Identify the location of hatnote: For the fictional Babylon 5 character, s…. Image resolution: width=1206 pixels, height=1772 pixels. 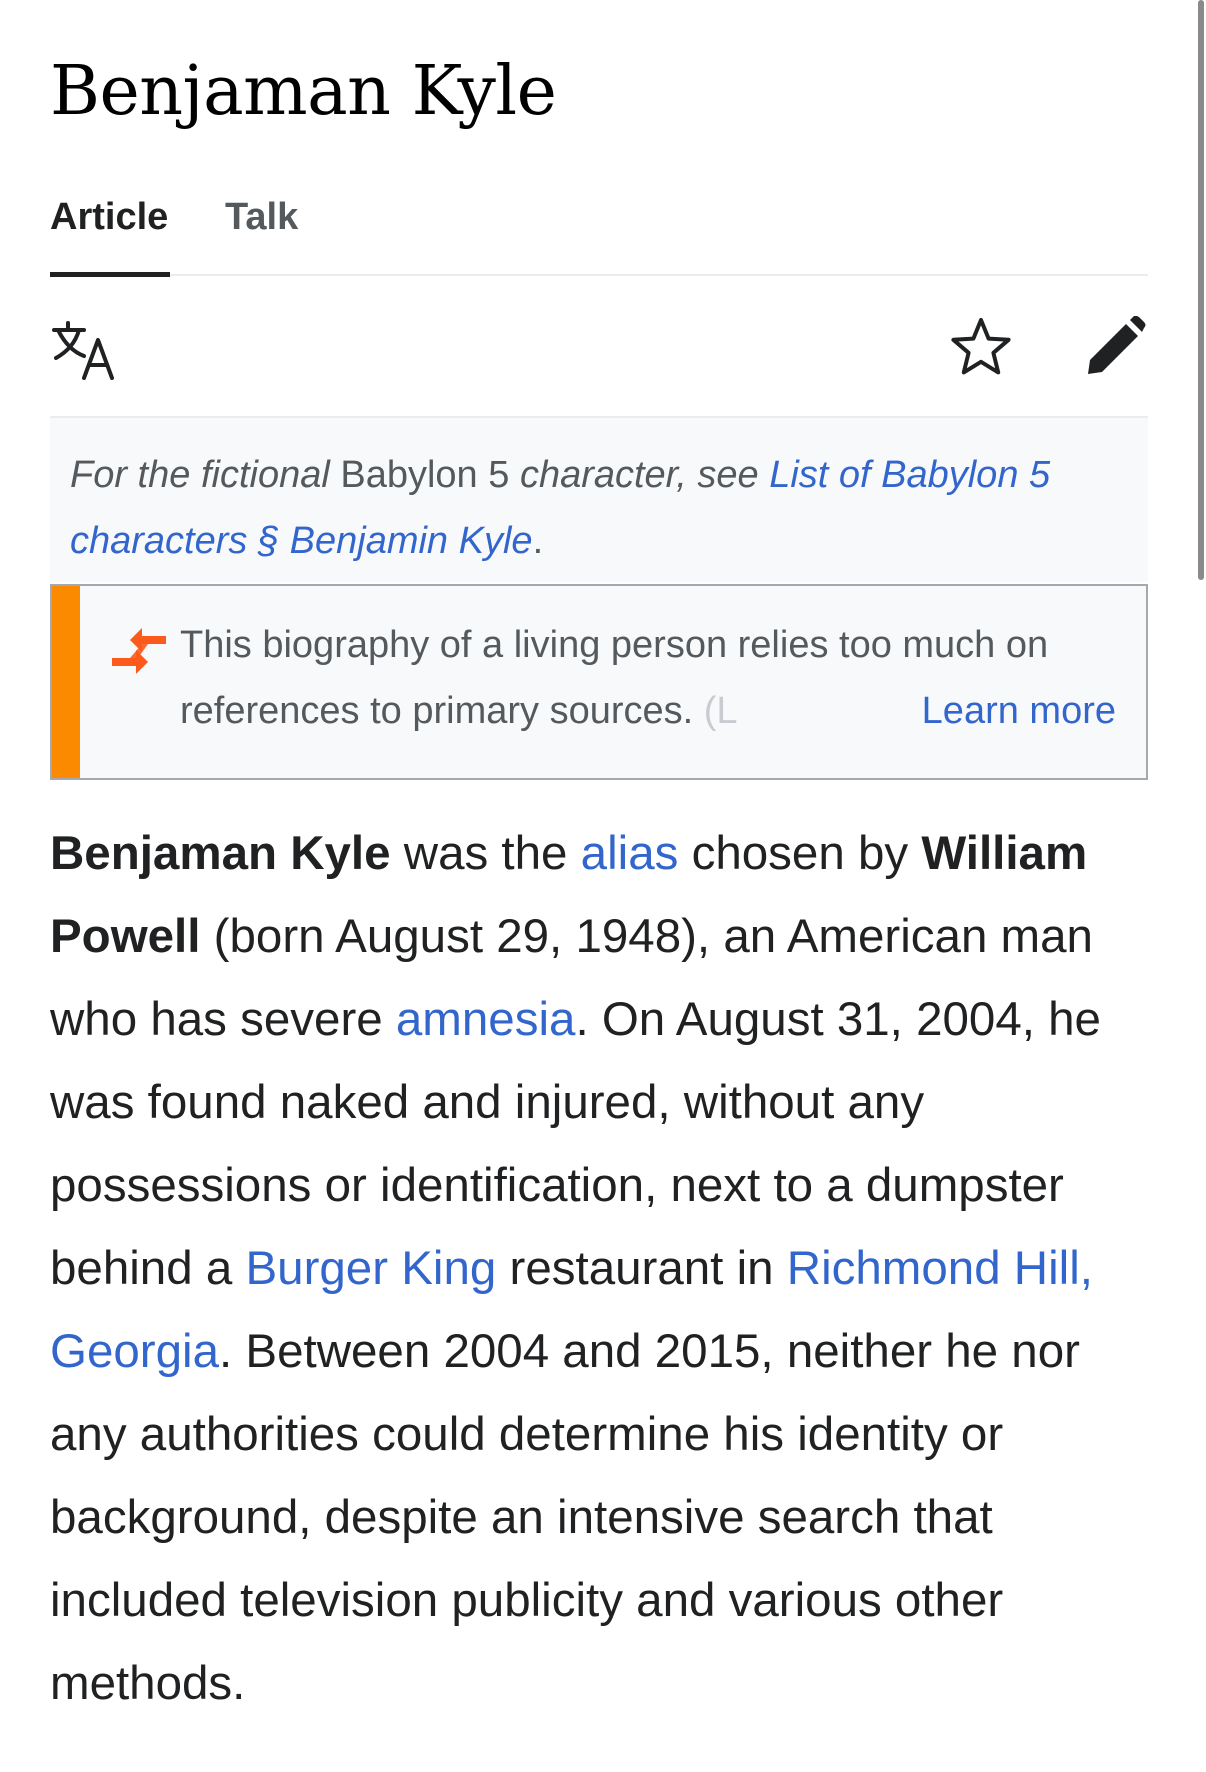
(599, 499).